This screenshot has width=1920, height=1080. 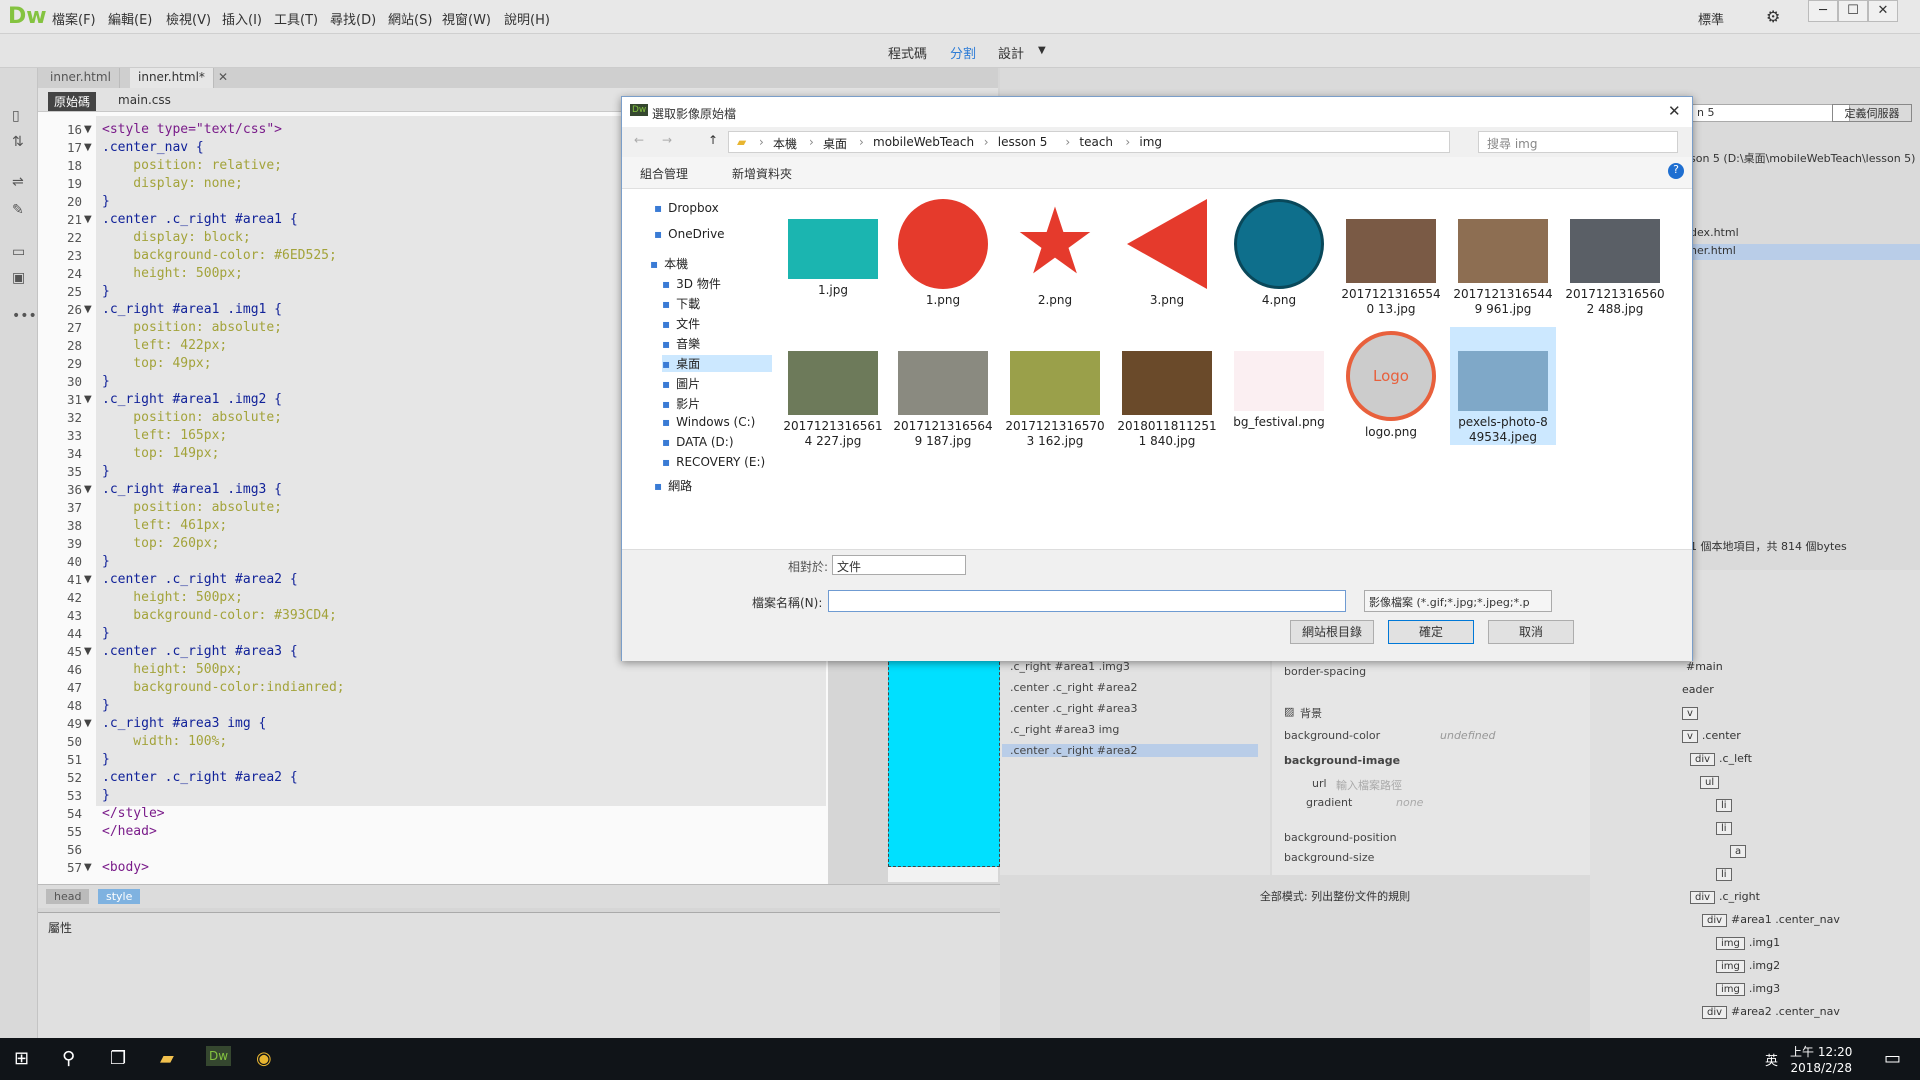 What do you see at coordinates (1692, 713) in the screenshot?
I see `dom-node: v` at bounding box center [1692, 713].